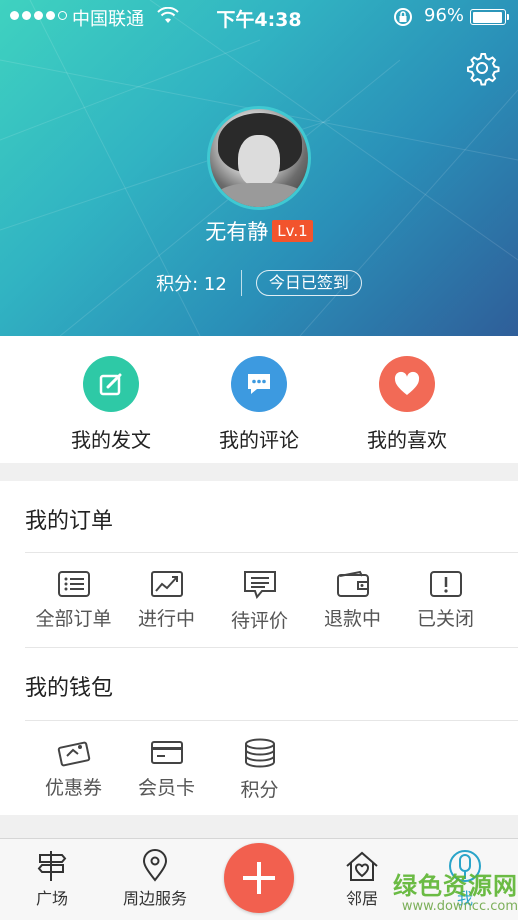 This screenshot has width=518, height=920. I want to click on closed-button: 已关闭, so click(445, 600).